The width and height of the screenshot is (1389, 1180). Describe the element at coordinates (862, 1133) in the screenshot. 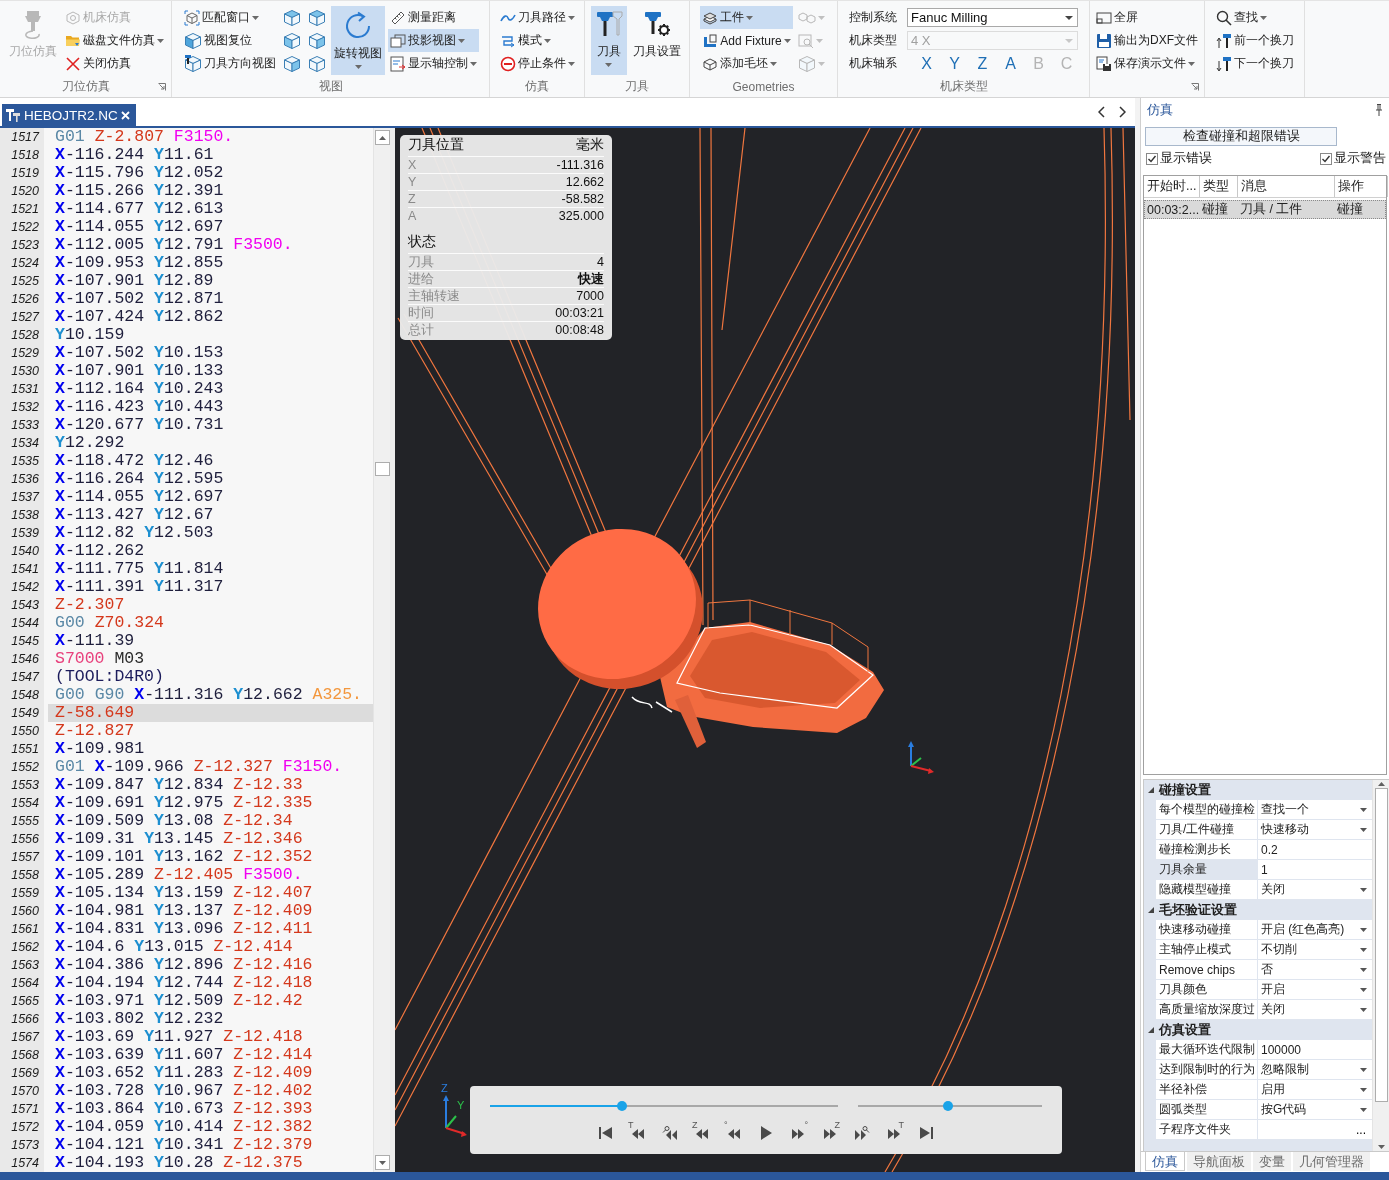

I see `step-forward-button` at that location.